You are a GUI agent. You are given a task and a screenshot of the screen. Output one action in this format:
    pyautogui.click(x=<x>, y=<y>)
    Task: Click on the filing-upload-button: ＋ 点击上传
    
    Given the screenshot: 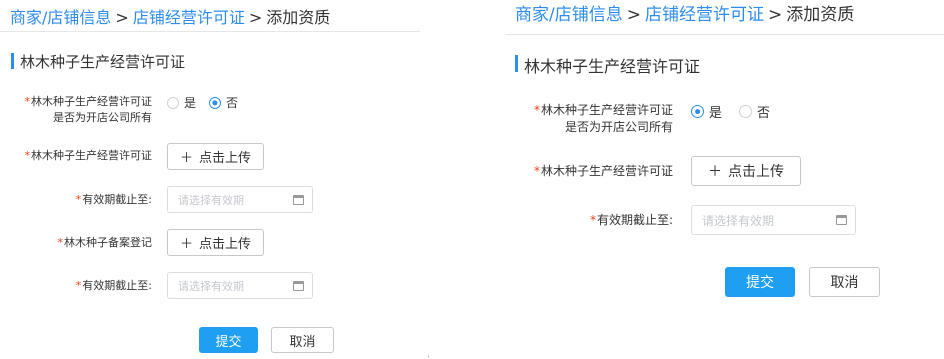 What is the action you would take?
    pyautogui.click(x=215, y=242)
    